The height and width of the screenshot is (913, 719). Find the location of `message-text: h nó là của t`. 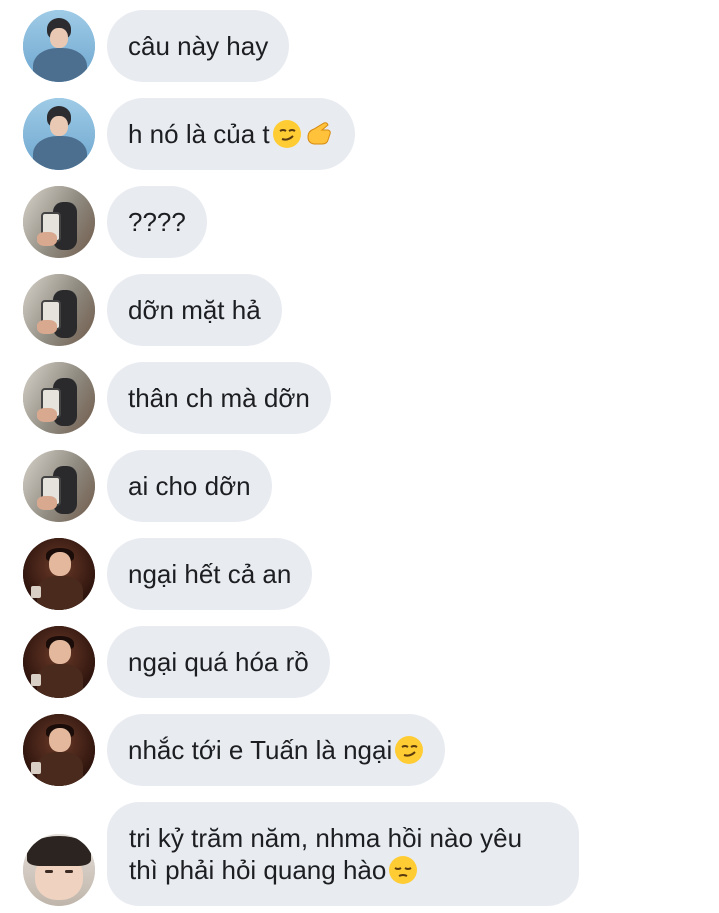

message-text: h nó là của t is located at coordinates (199, 133).